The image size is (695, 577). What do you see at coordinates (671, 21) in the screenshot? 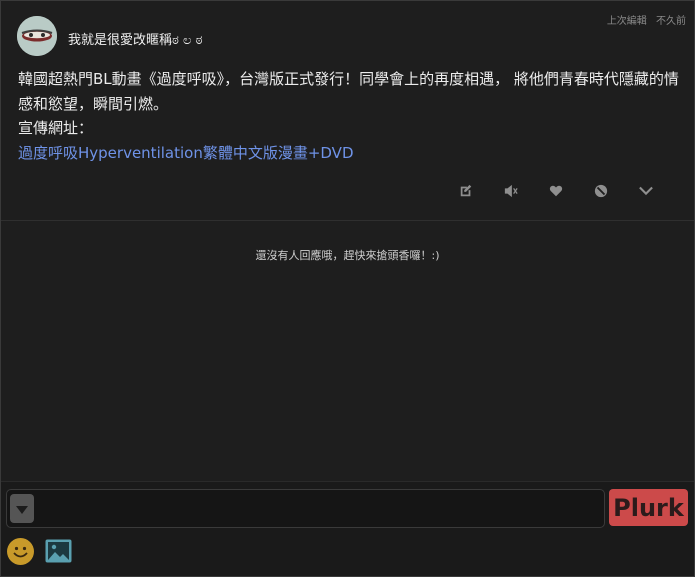
I see `timestamp: 不久前` at bounding box center [671, 21].